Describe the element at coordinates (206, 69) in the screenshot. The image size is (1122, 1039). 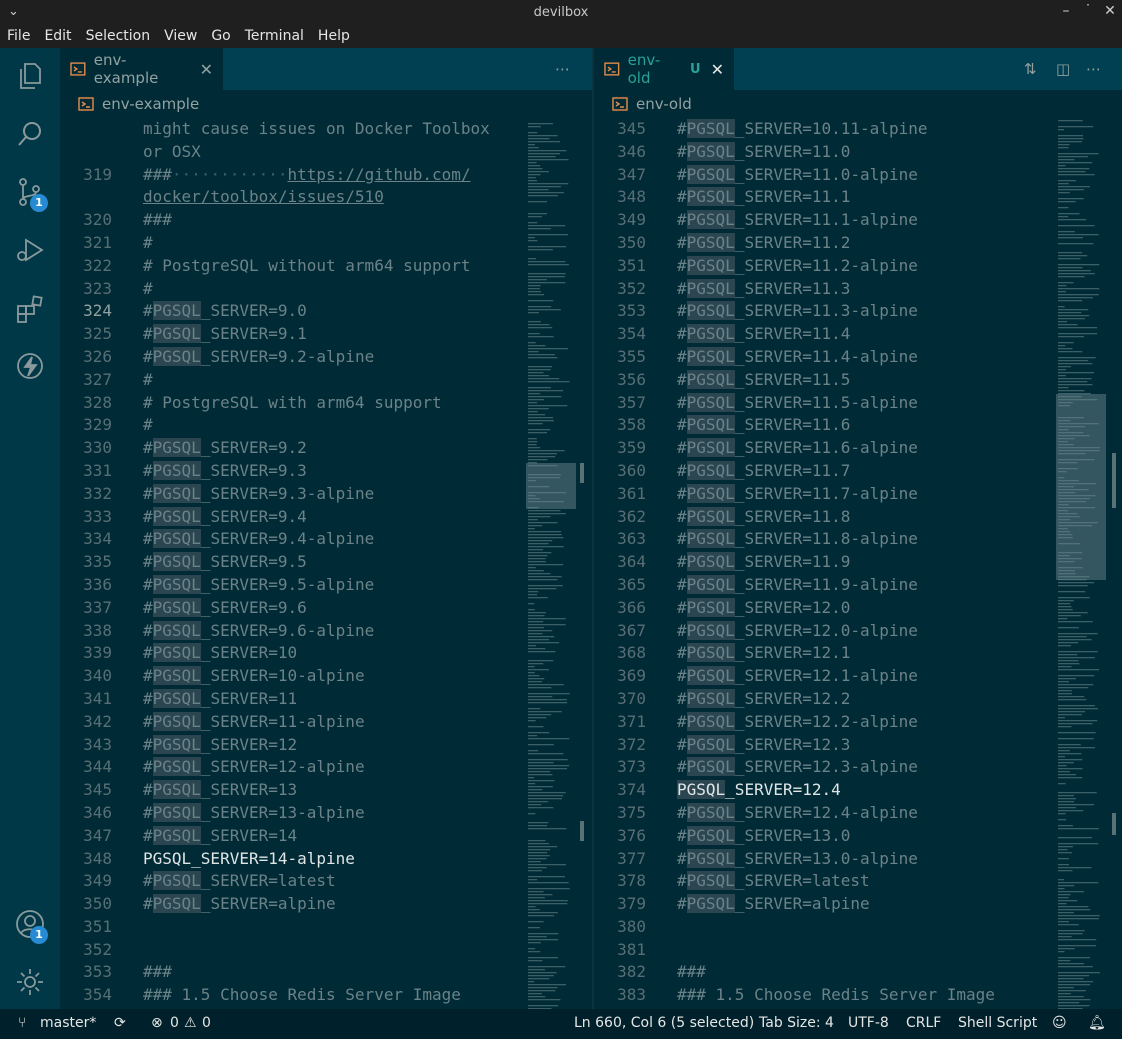
I see `close-tab-icon: ✕` at that location.